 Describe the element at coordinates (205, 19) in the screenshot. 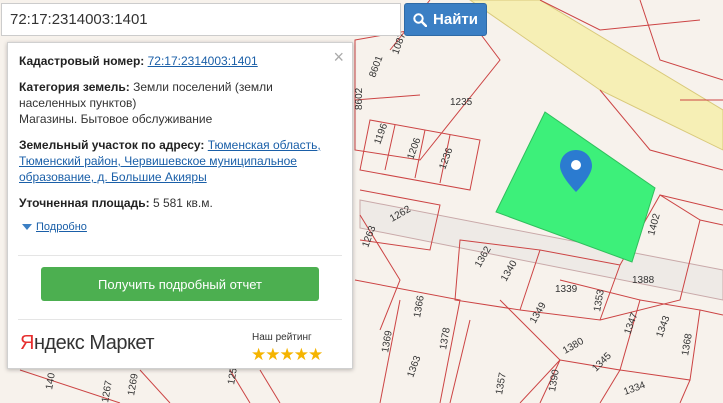

I see `search-input` at that location.